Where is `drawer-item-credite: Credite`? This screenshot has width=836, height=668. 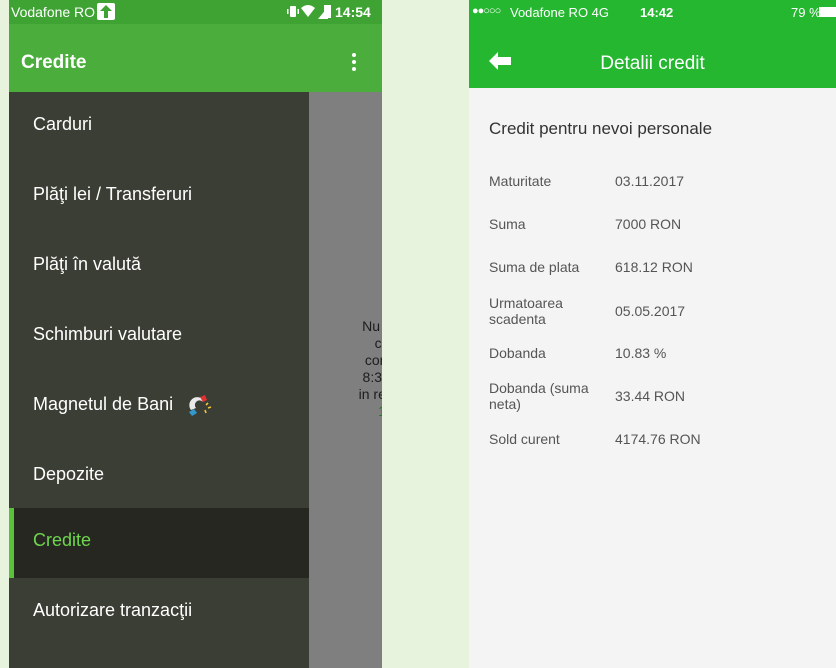 drawer-item-credite: Credite is located at coordinates (159, 543).